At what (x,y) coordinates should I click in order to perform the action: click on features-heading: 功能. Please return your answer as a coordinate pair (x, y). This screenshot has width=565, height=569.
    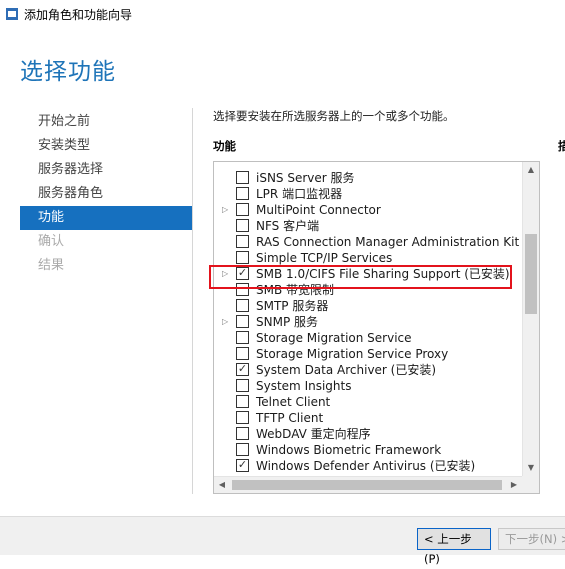
    Looking at the image, I should click on (224, 146).